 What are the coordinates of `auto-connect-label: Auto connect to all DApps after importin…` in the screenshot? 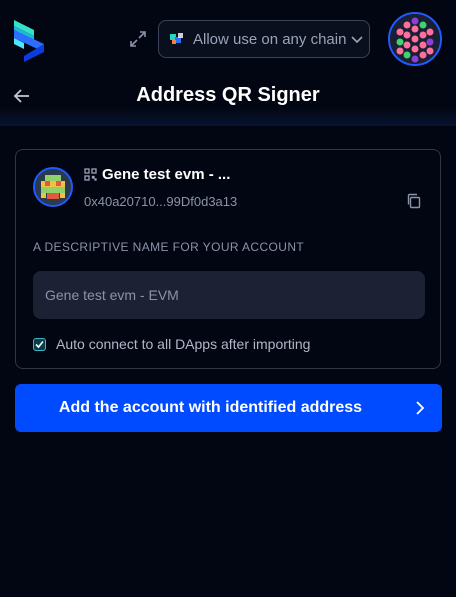 It's located at (183, 344).